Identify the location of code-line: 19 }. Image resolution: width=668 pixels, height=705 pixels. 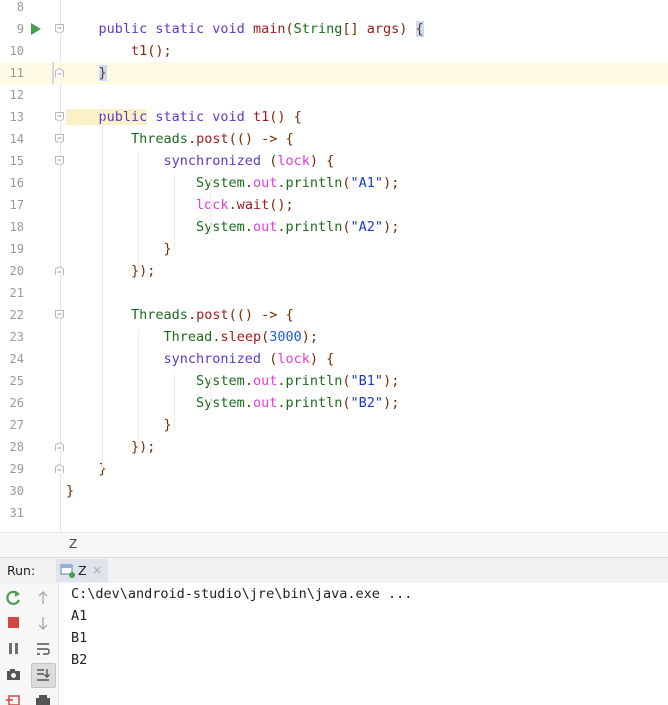
(334, 249).